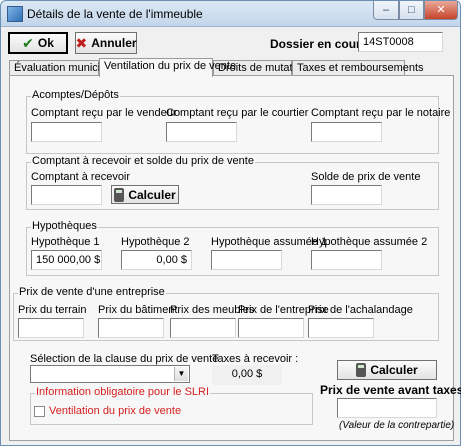  What do you see at coordinates (400, 42) in the screenshot?
I see `dossier-field: 14ST0008` at bounding box center [400, 42].